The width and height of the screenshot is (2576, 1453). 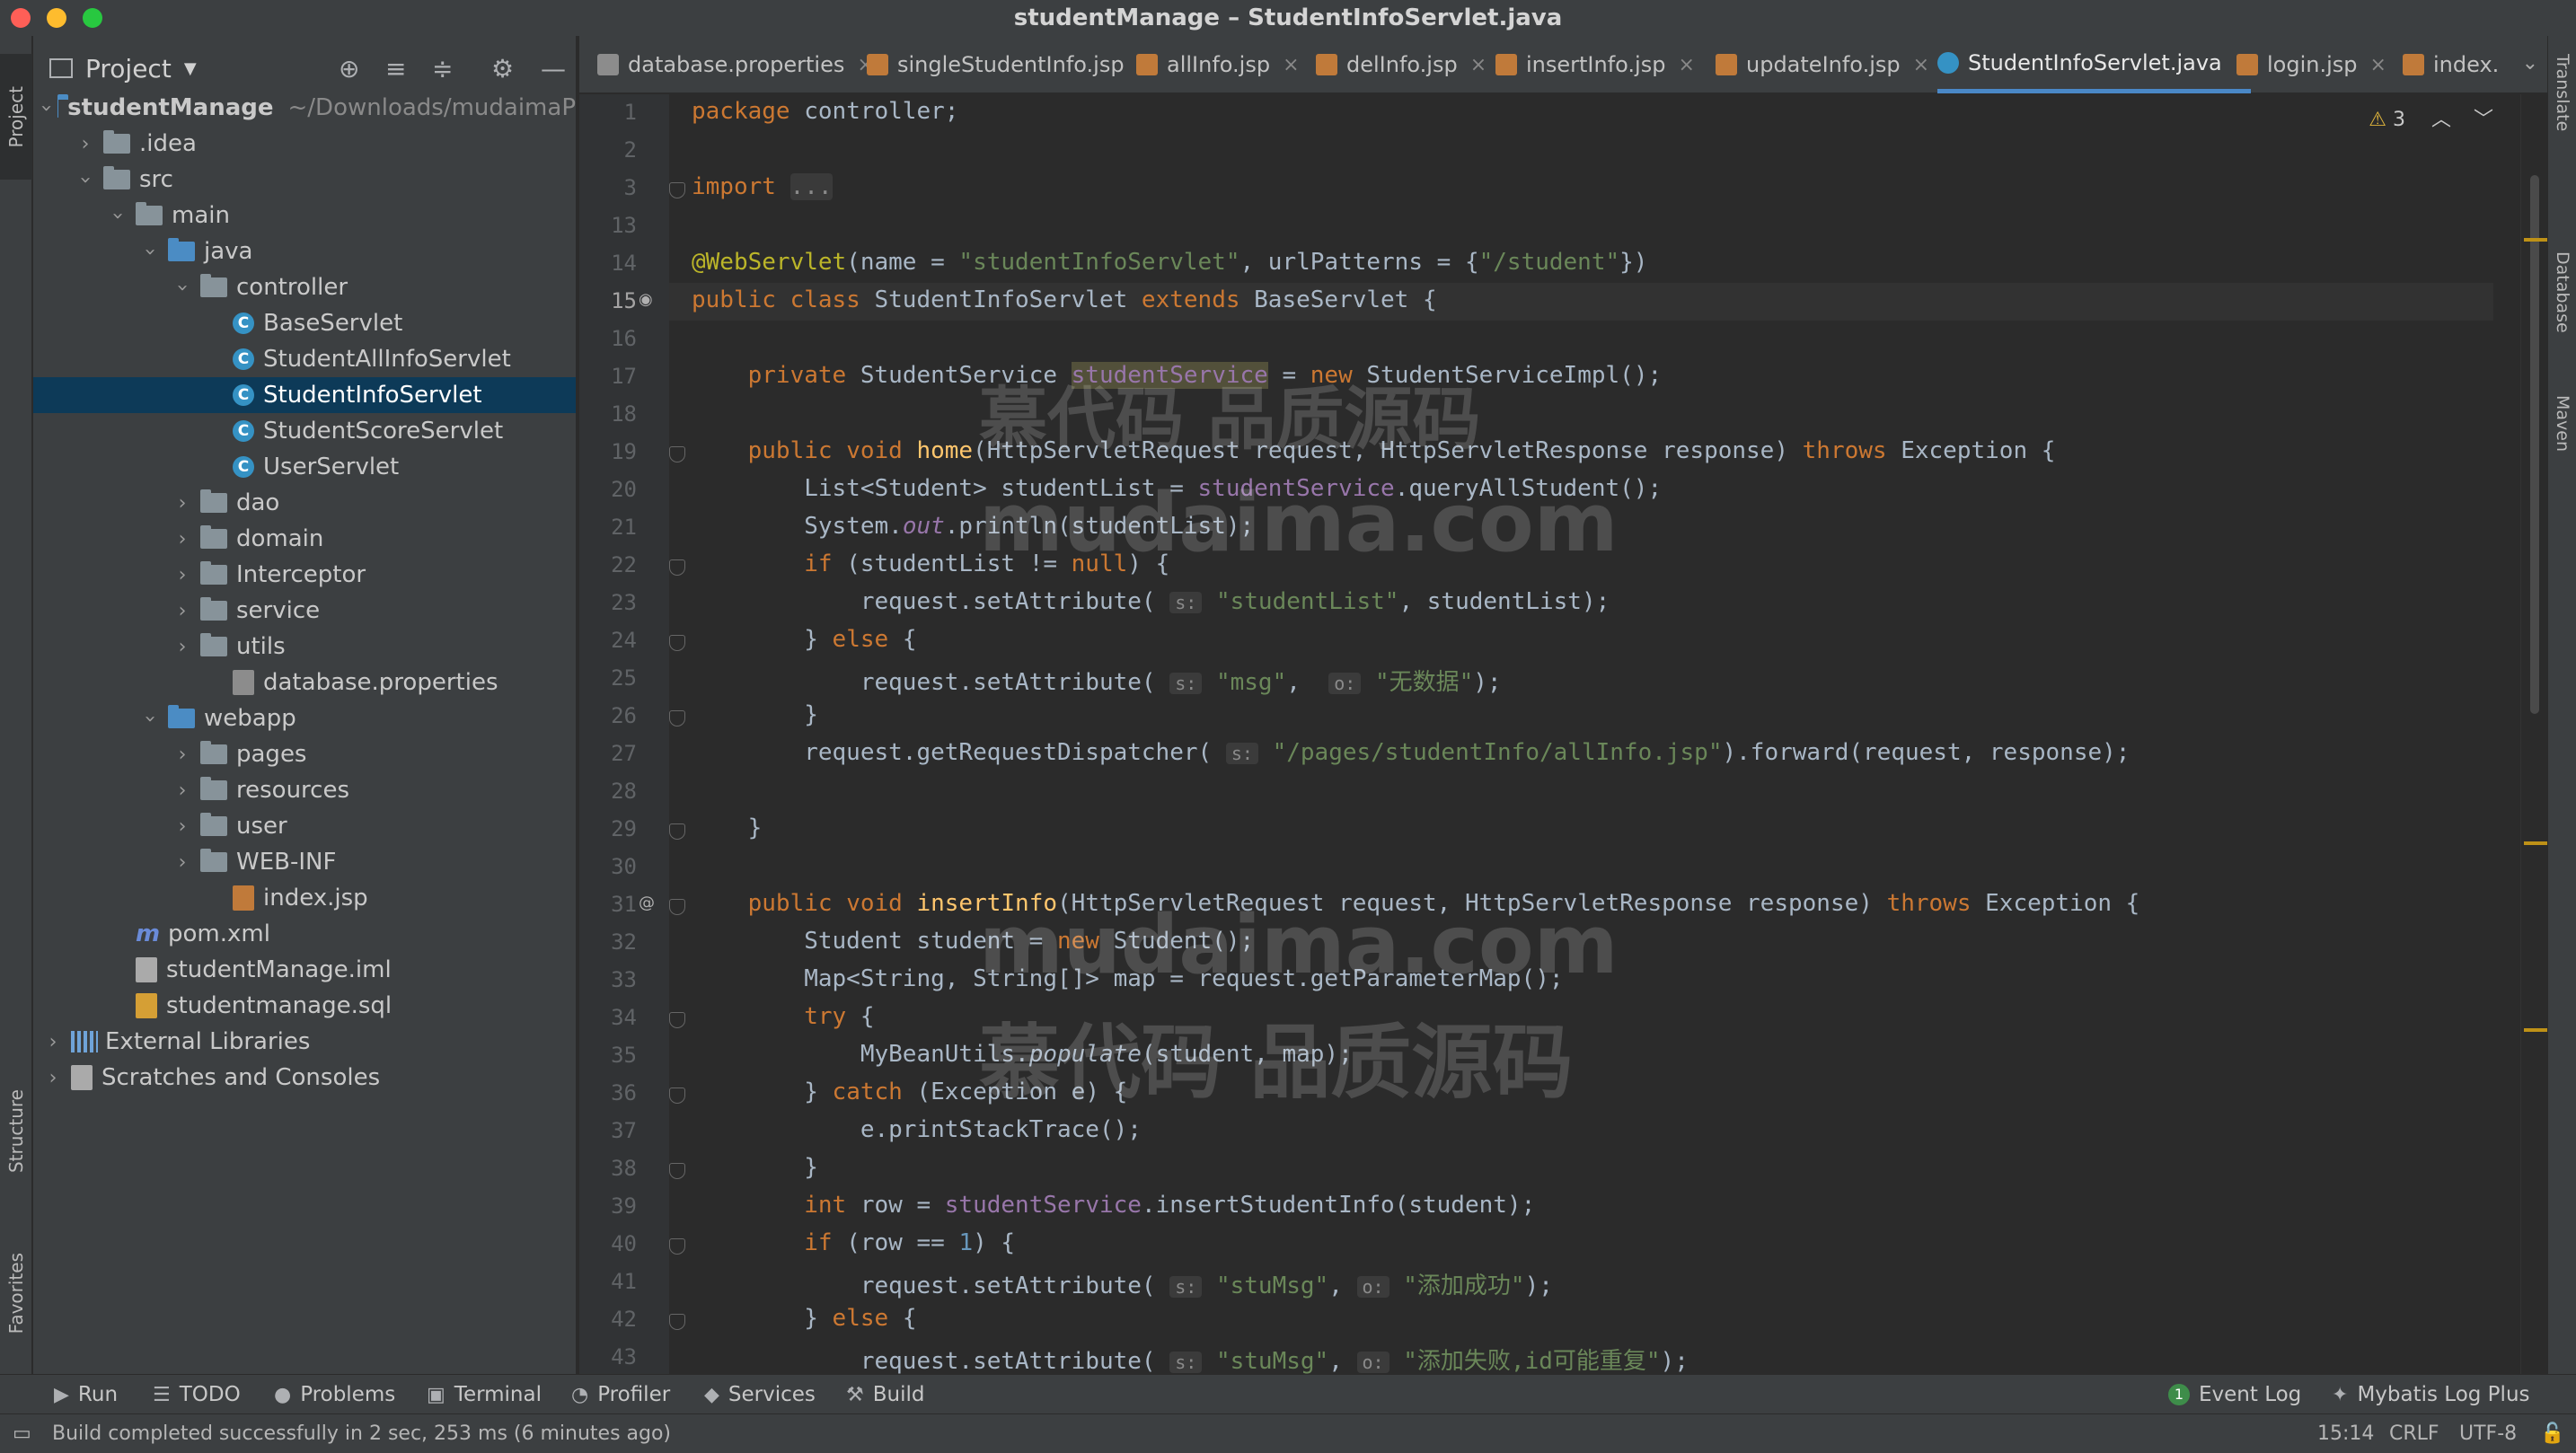 I want to click on line-number: 20, so click(x=608, y=490).